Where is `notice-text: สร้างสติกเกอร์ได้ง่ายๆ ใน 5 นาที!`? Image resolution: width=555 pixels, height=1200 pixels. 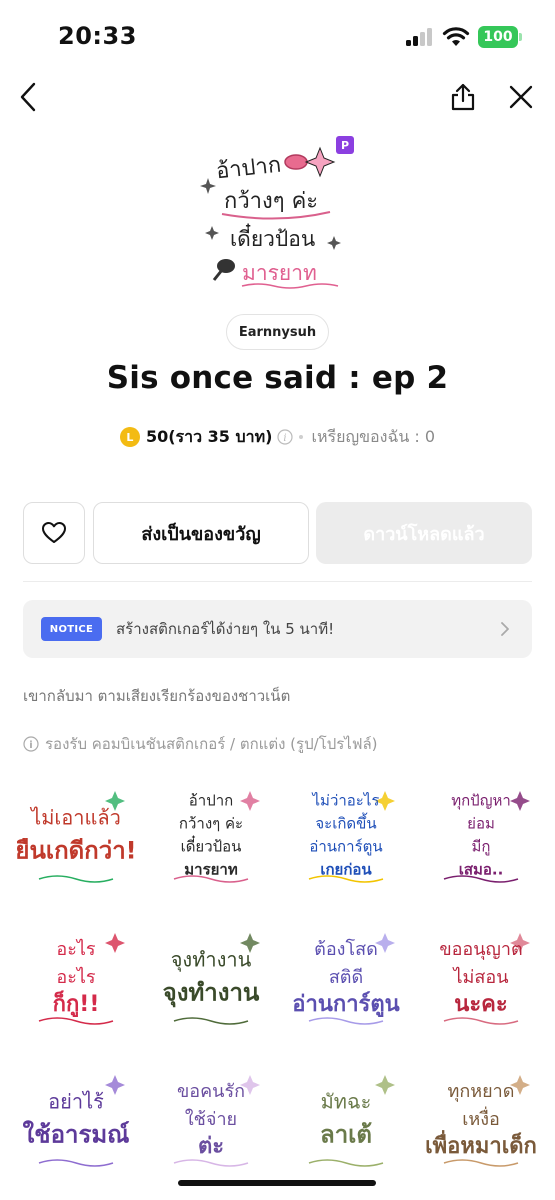
notice-text: สร้างสติกเกอร์ได้ง่ายๆ ใน 5 นาที! is located at coordinates (225, 629).